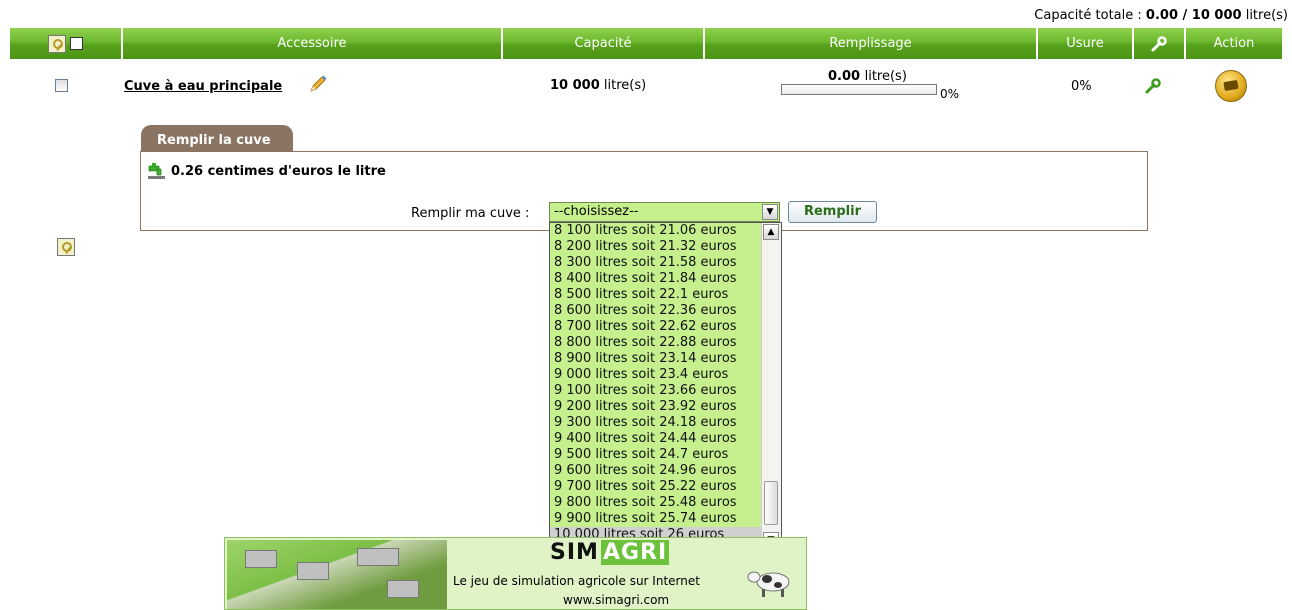  Describe the element at coordinates (217, 138) in the screenshot. I see `tab-remplir-la-cuve: Remplir la cuve` at that location.